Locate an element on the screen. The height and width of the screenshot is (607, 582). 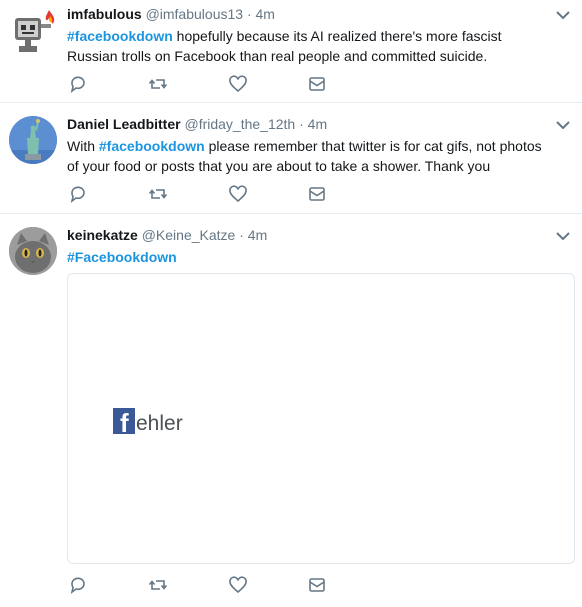
display-name: Daniel Leadbitter is located at coordinates (124, 124).